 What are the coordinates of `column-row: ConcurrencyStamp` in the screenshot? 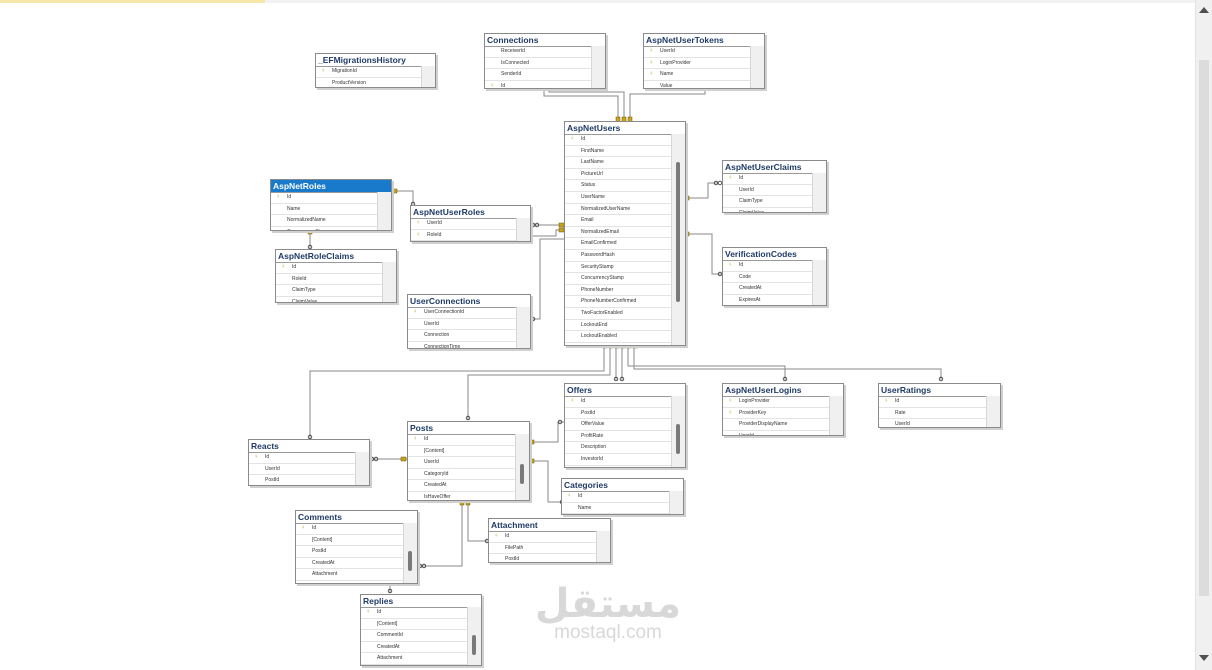 It's located at (324, 228).